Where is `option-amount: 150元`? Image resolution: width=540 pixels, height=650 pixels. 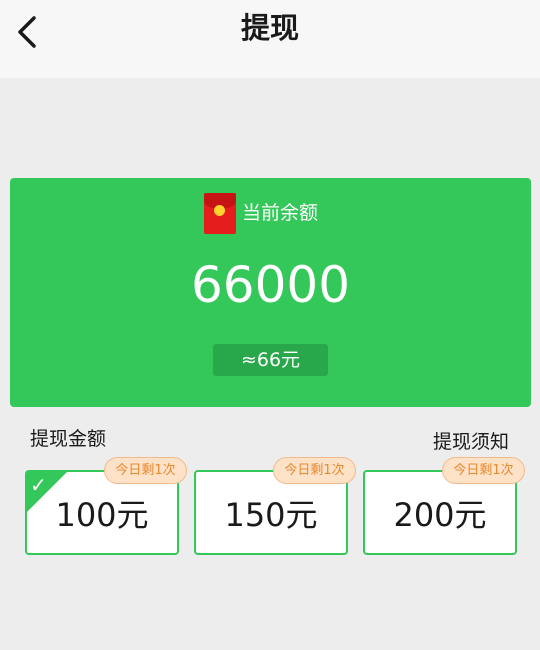 option-amount: 150元 is located at coordinates (271, 515).